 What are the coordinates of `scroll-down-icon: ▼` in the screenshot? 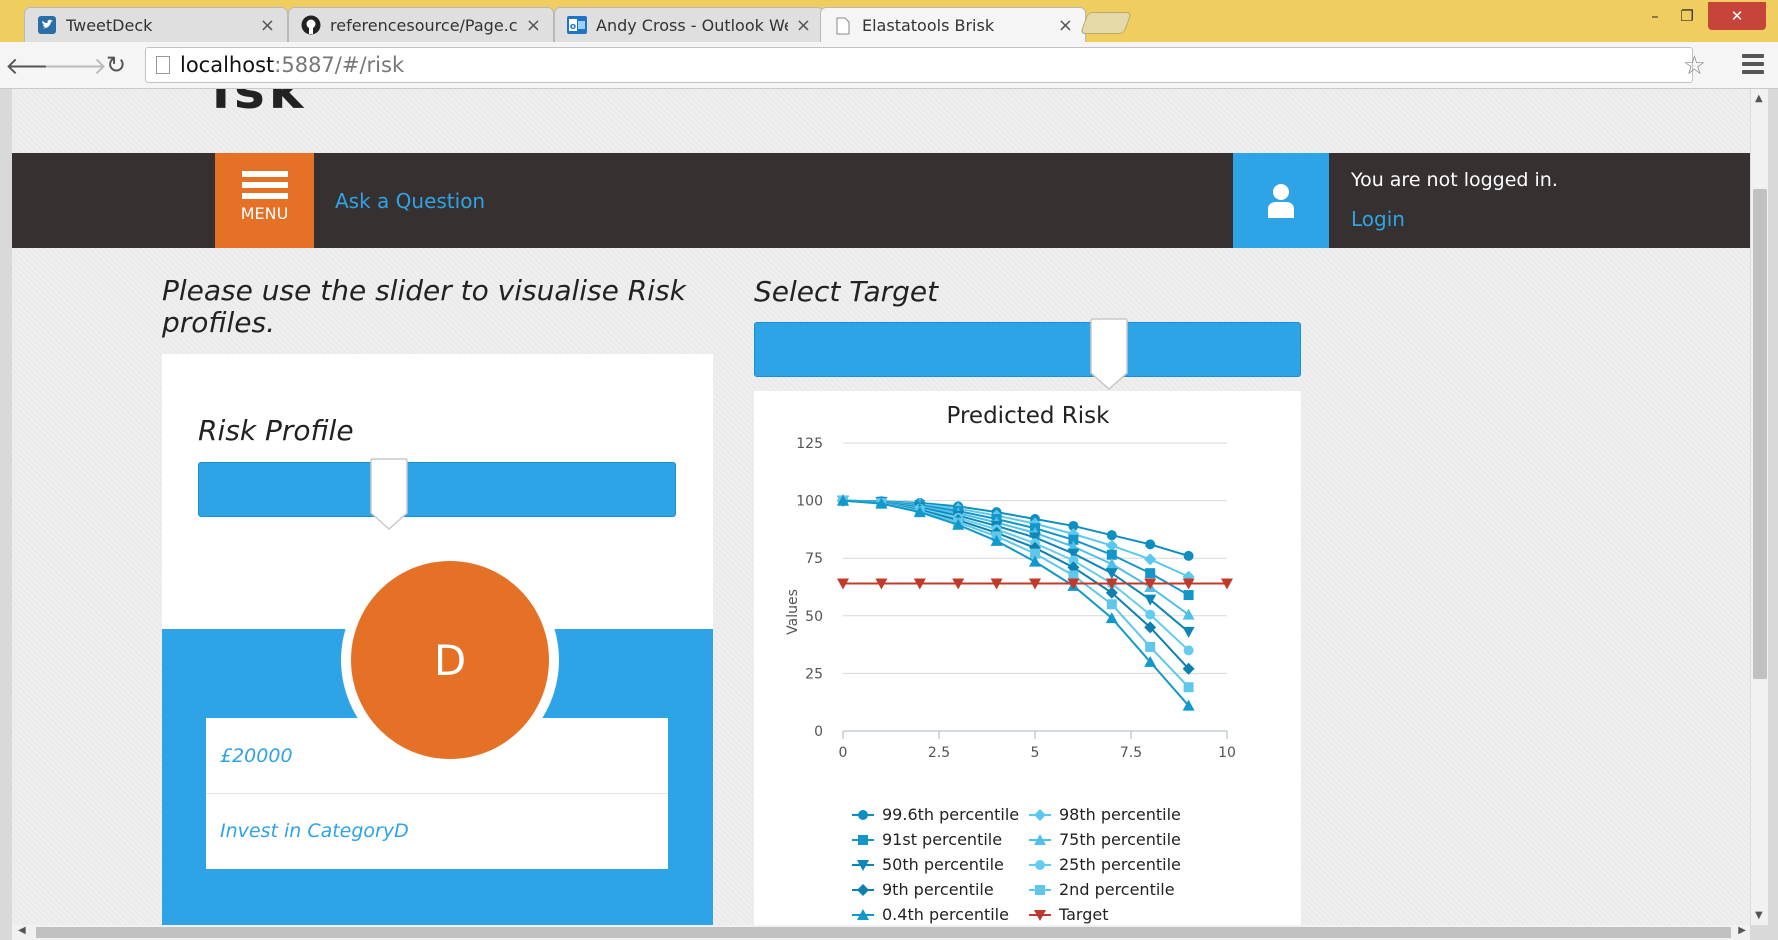 It's located at (1759, 915).